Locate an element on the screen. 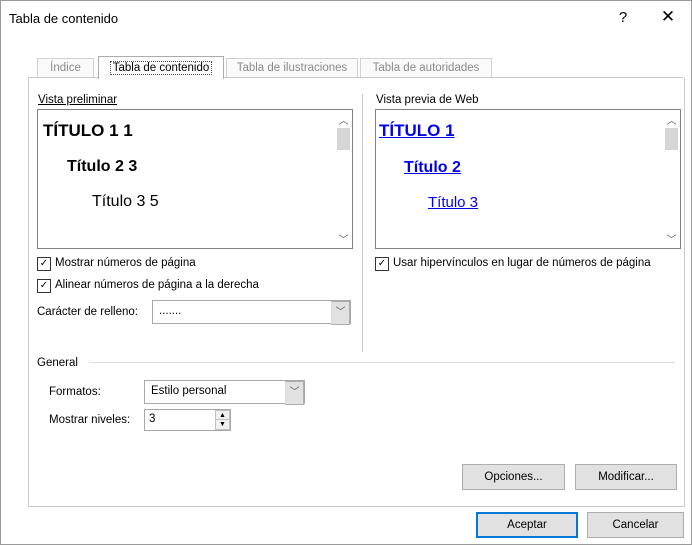 This screenshot has width=692, height=545. tab-leader-label: Carácter de relleno: is located at coordinates (87, 312).